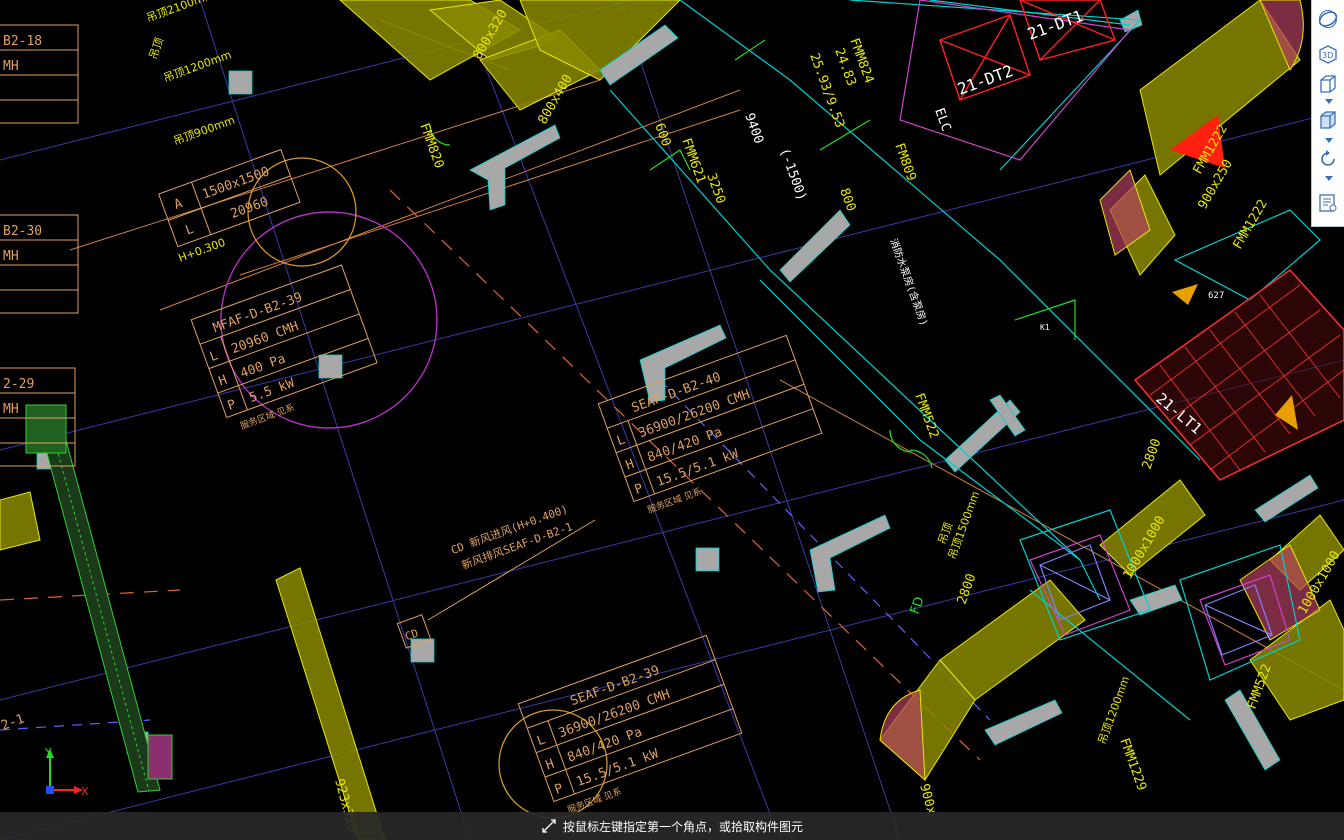  Describe the element at coordinates (1185, 294) in the screenshot. I see `warning-marker` at that location.